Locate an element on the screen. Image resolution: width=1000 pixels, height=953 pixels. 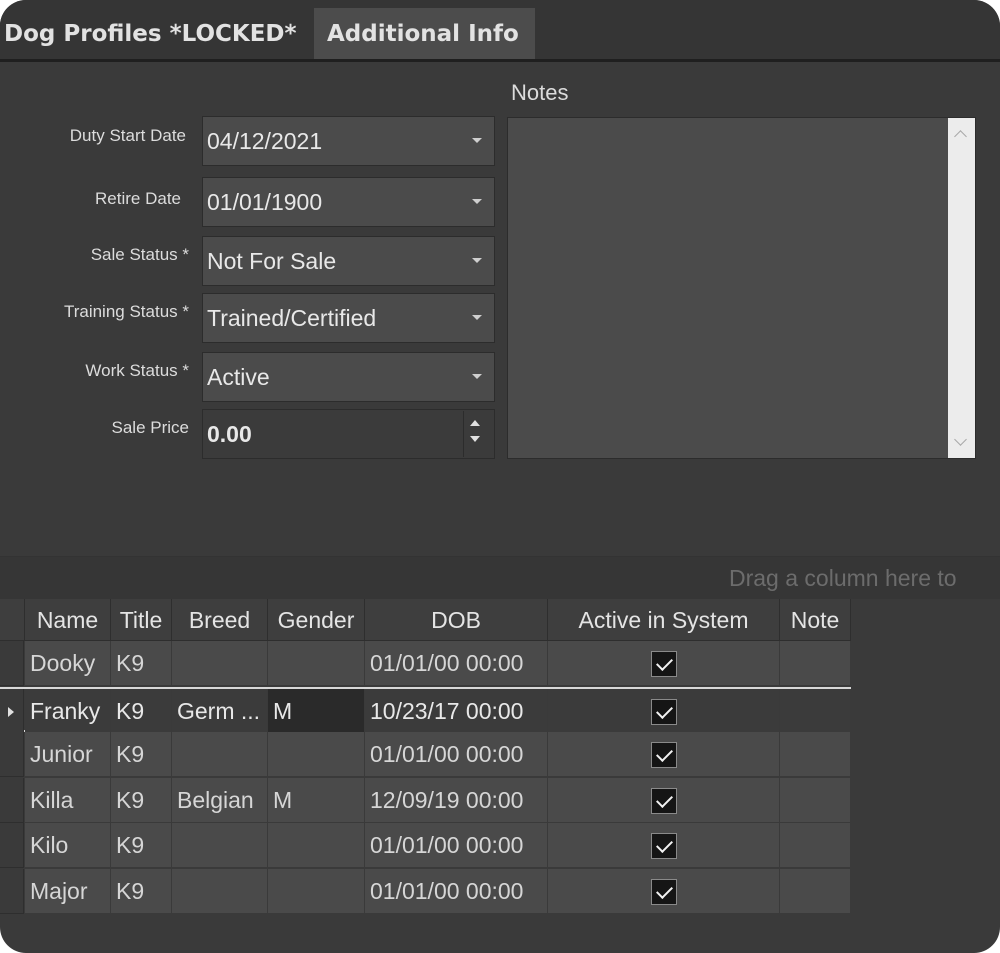
tab-dog-profiles: Dog Profiles *LOCKED* is located at coordinates (156, 34).